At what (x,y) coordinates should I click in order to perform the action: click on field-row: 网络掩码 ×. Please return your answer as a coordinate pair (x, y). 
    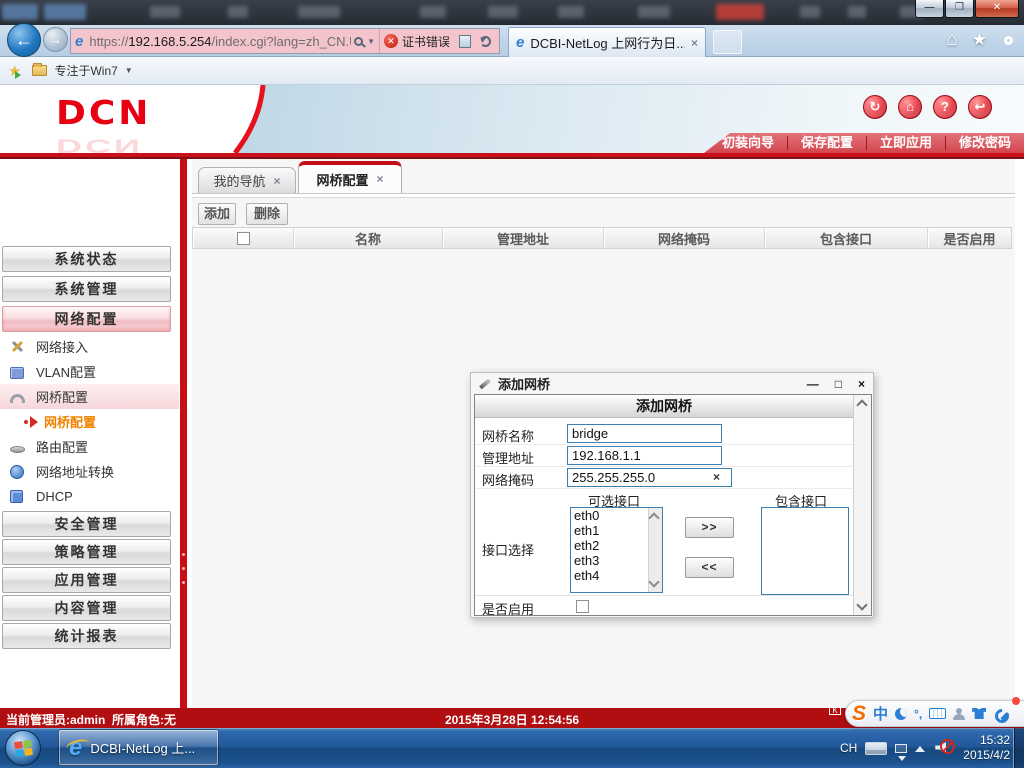
    Looking at the image, I should click on (664, 478).